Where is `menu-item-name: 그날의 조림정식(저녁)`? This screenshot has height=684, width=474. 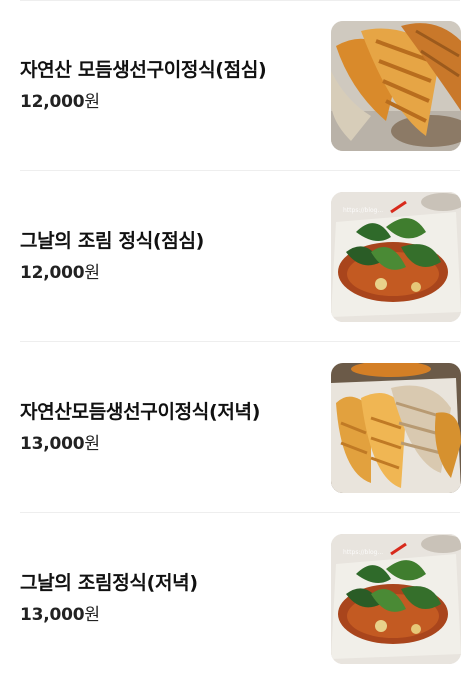 menu-item-name: 그날의 조림정식(저녁) is located at coordinates (109, 583).